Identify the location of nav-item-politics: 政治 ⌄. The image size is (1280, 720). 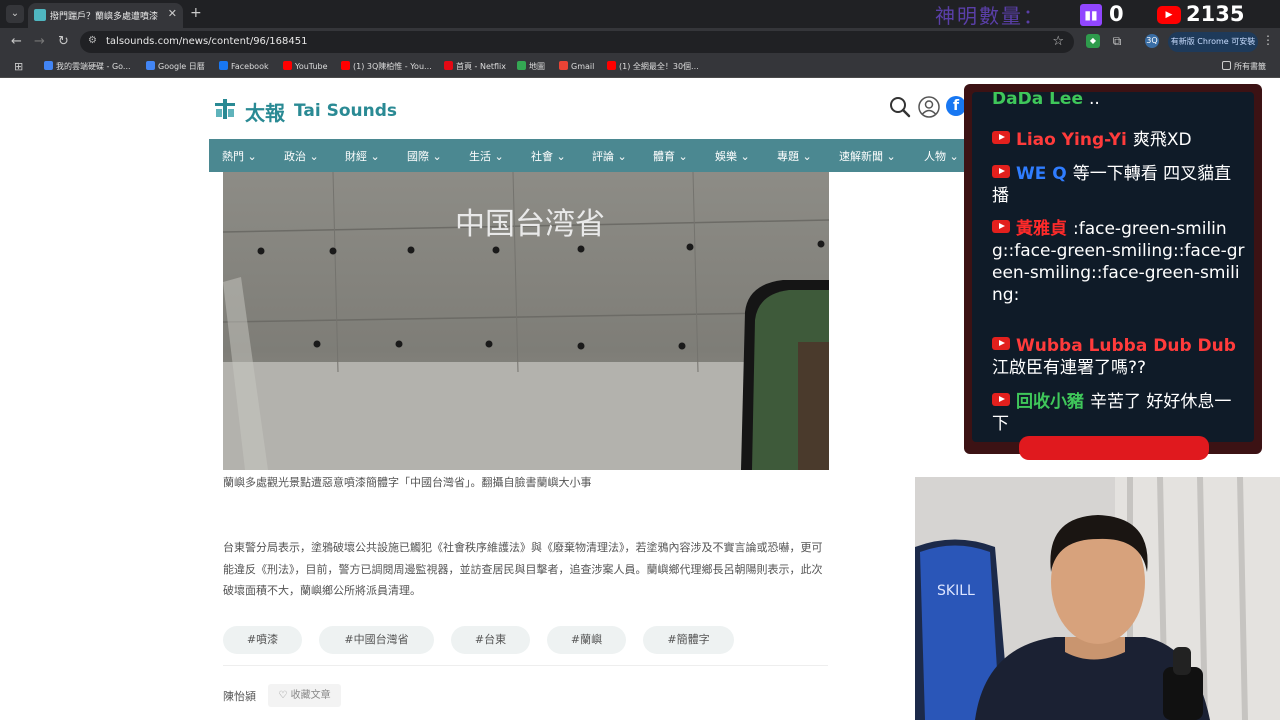
(301, 156).